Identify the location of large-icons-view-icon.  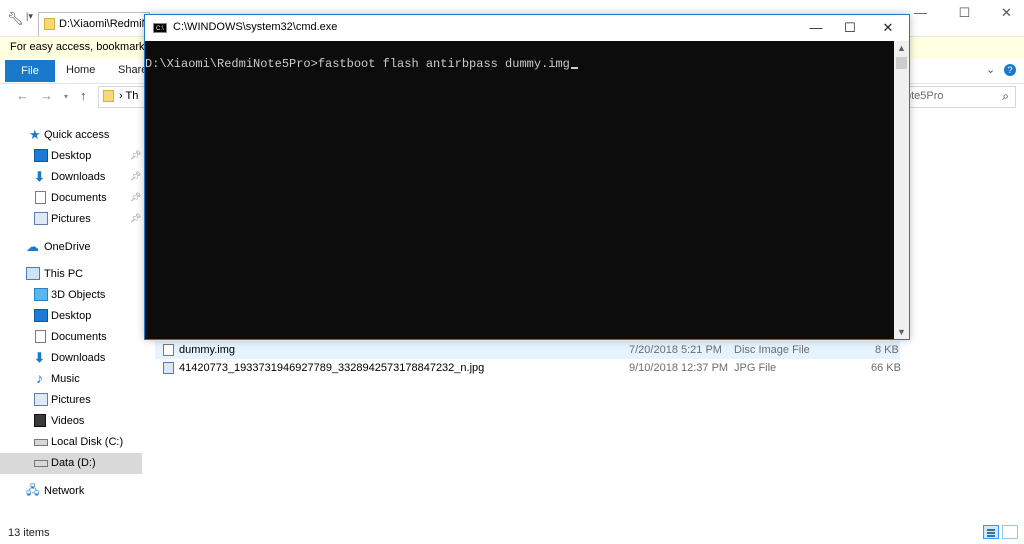
(1010, 532).